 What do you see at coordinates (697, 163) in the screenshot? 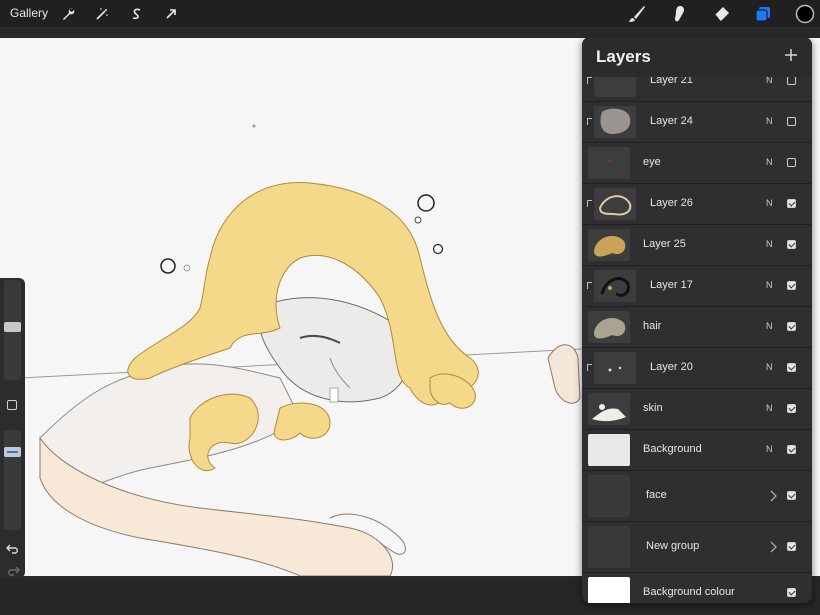
I see `layer-row: eye N` at bounding box center [697, 163].